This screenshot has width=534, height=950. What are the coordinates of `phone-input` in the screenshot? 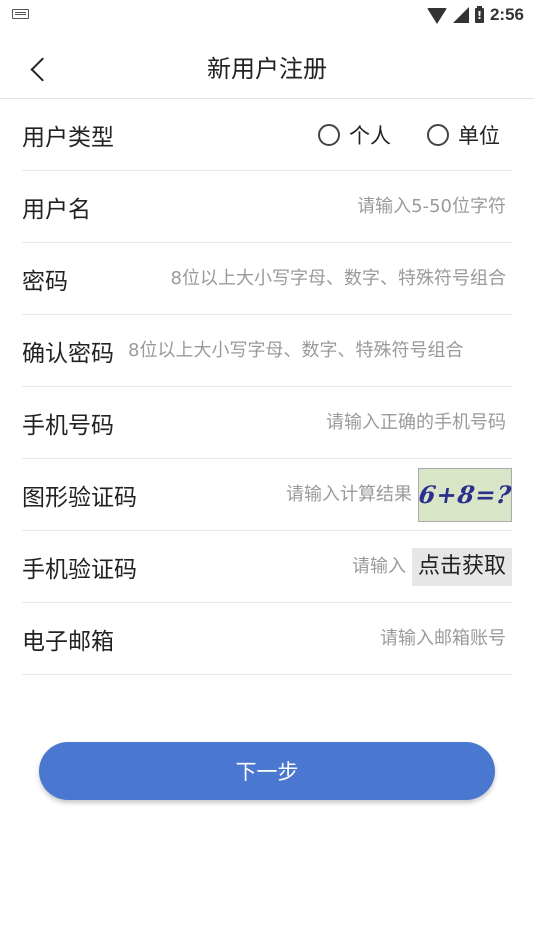 It's located at (313, 422).